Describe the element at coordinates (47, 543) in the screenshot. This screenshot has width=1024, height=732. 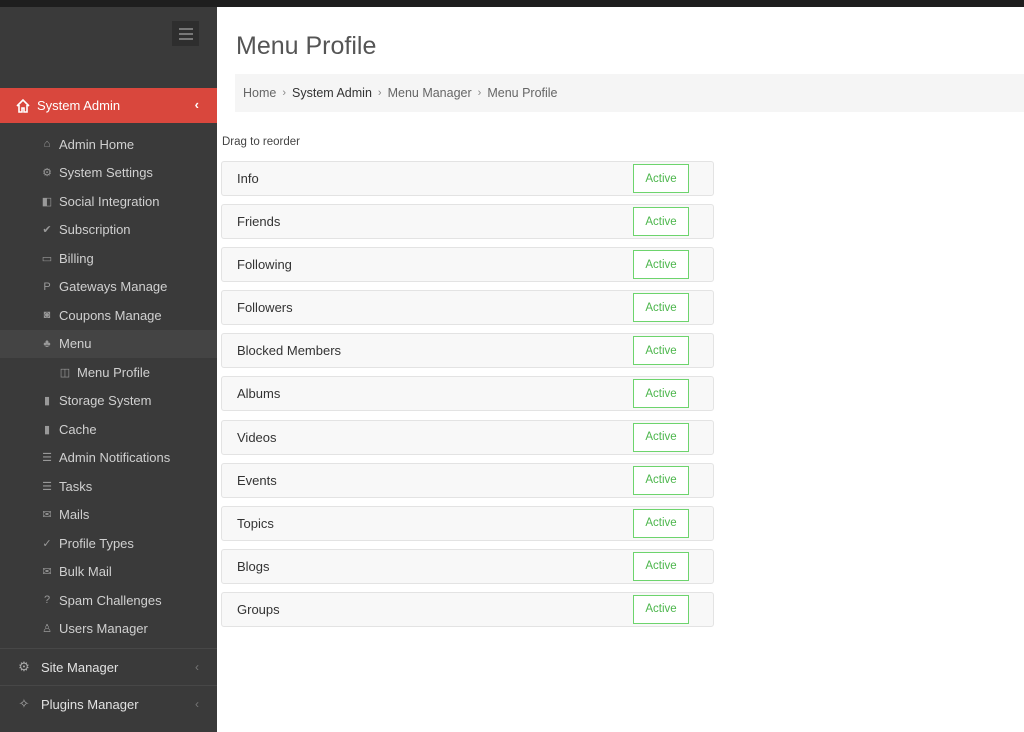
I see `check-circle-icon: ✓` at that location.